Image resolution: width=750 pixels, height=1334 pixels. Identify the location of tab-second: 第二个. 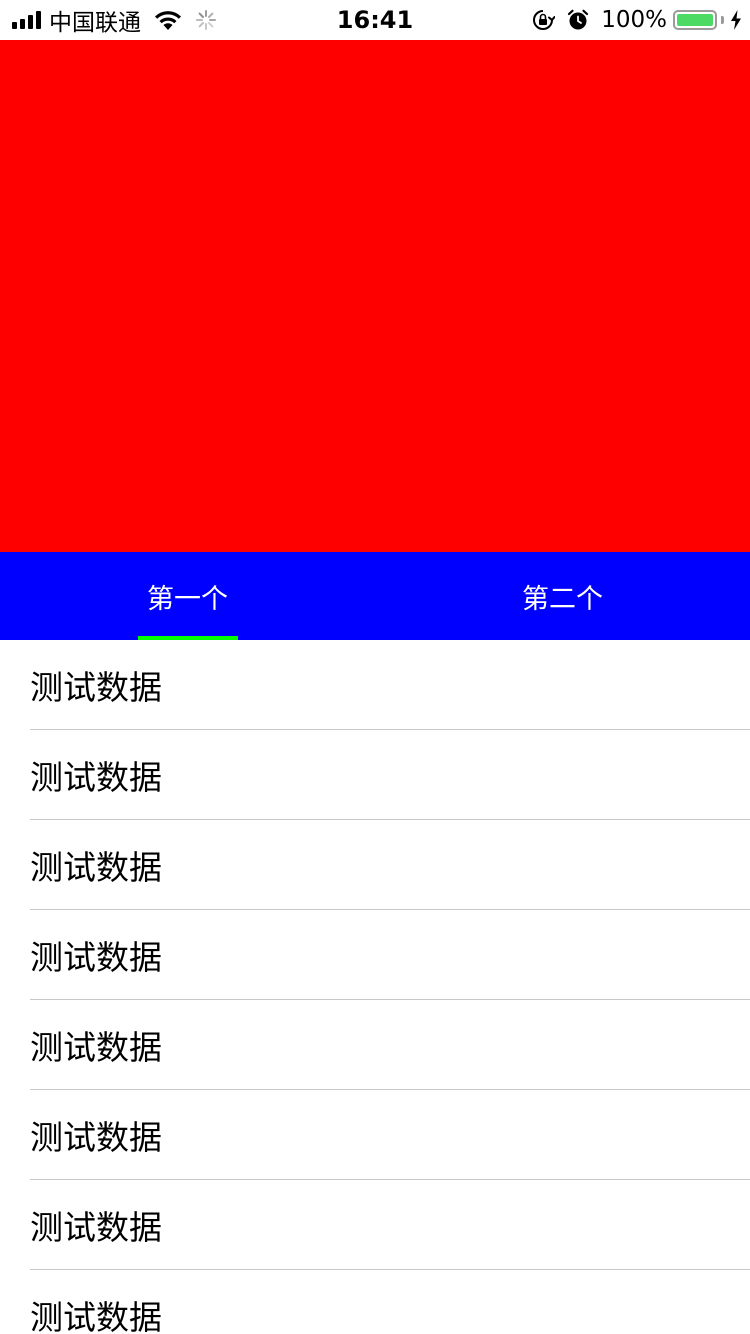
(562, 596).